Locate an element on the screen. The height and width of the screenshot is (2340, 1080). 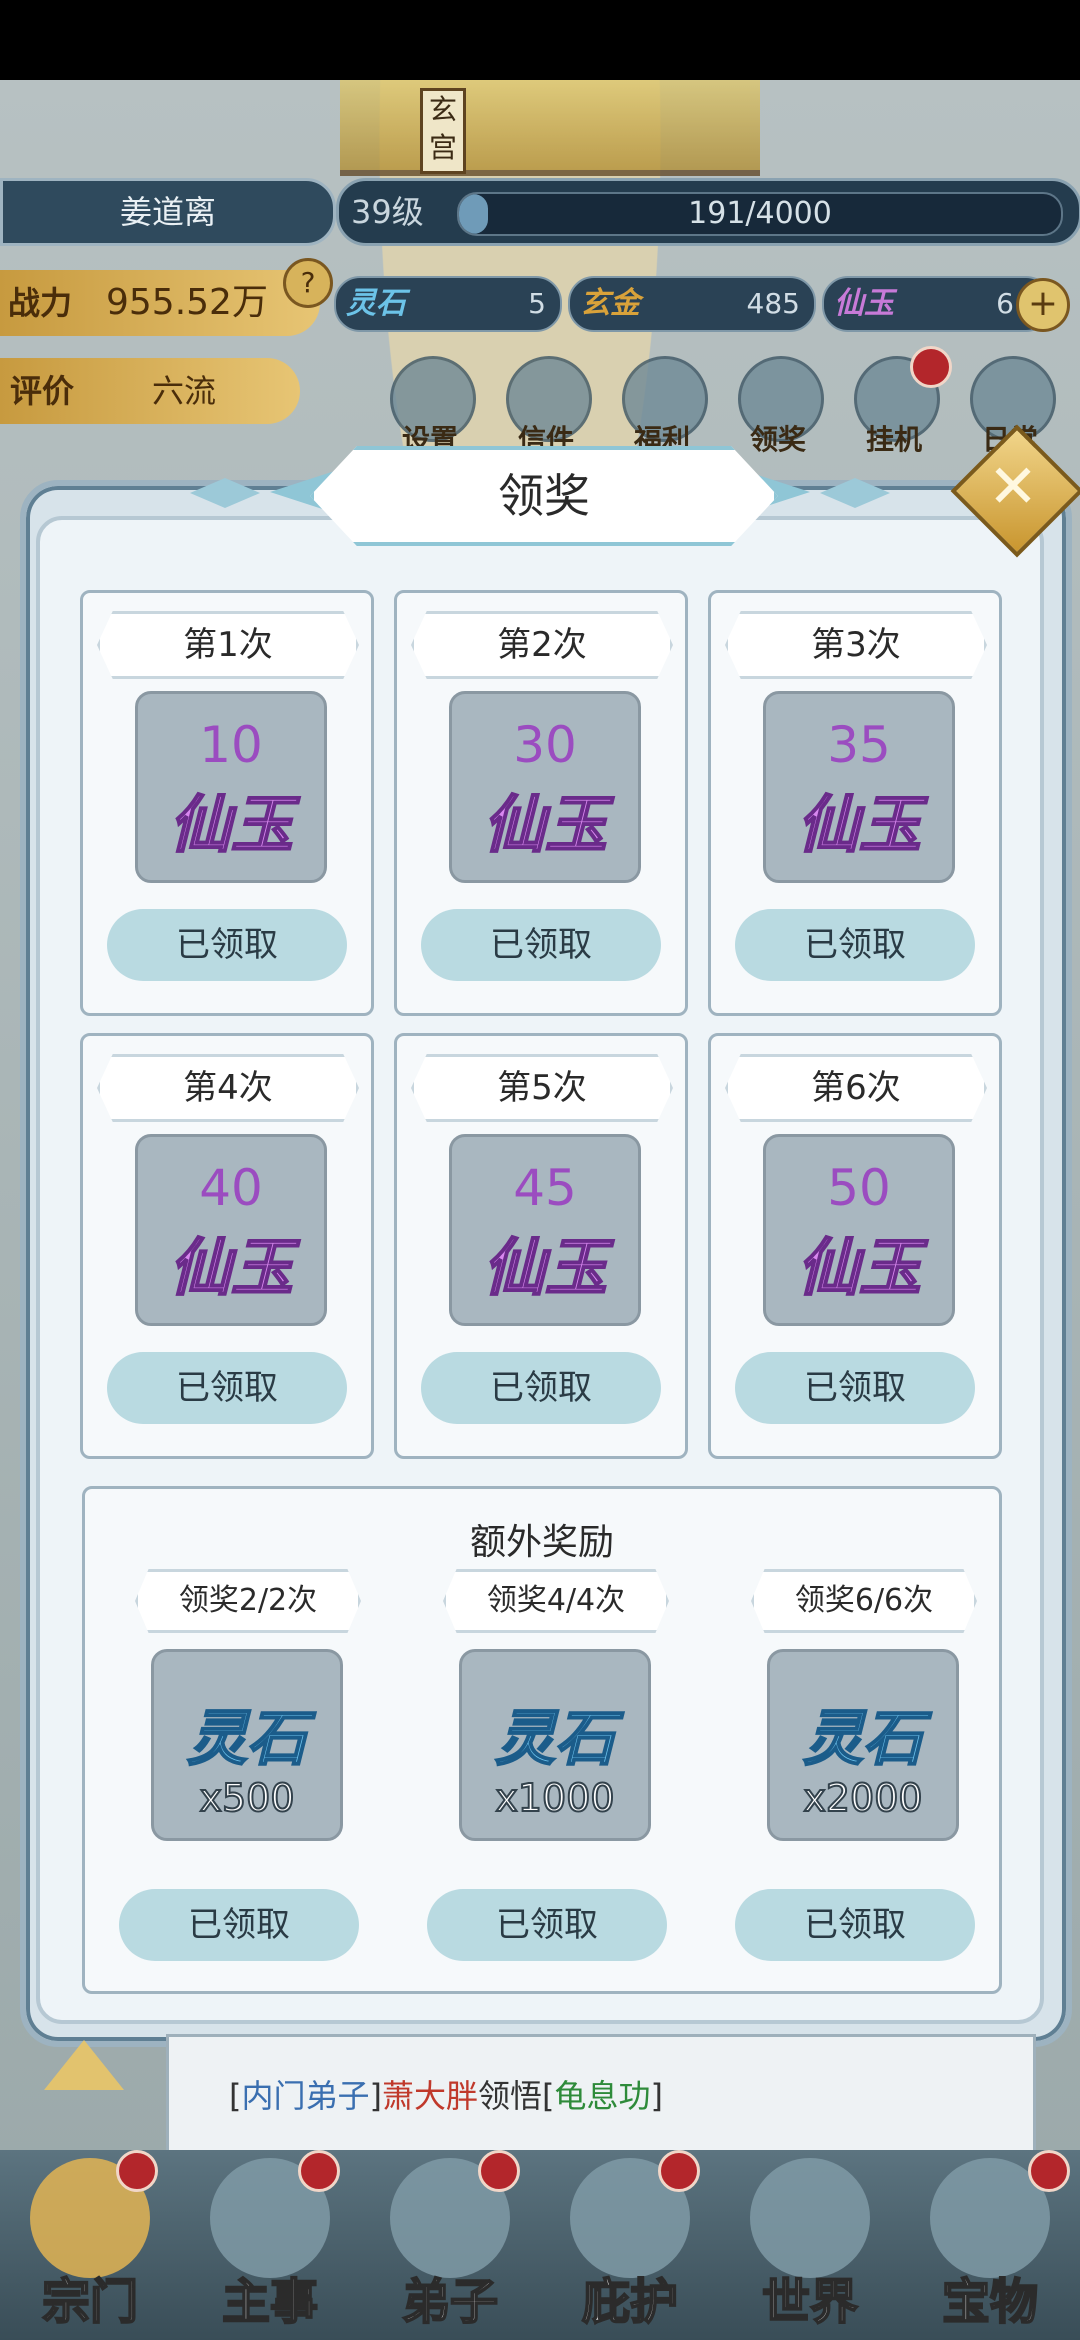
bonus-title: 额外奖励 is located at coordinates (541, 1542).